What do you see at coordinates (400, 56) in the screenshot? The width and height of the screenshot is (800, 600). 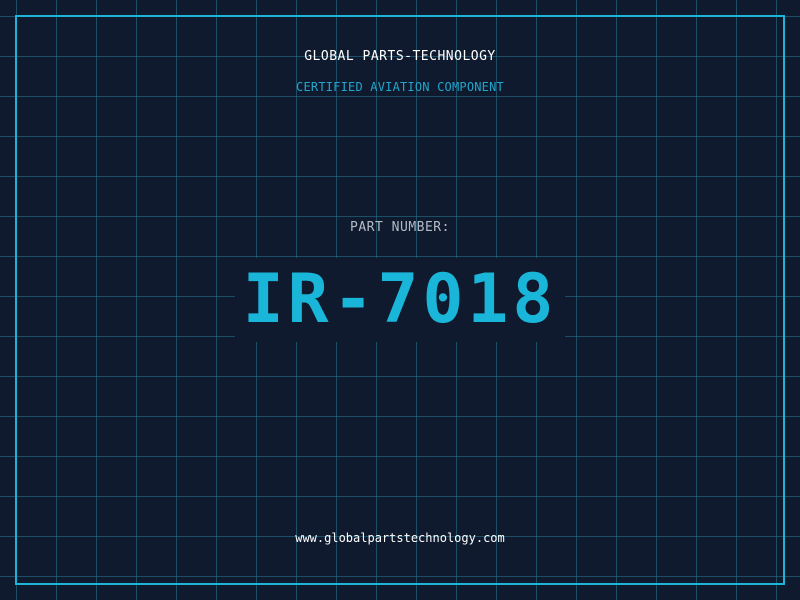 I see `company-name: GLOBAL PARTS-TECHNOLOGY` at bounding box center [400, 56].